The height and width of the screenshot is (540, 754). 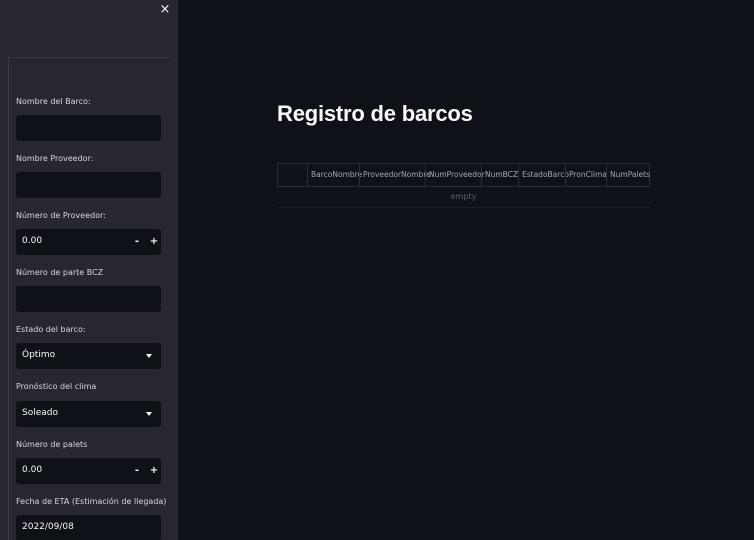 I want to click on estado-barco-value: Óptimo, so click(x=39, y=355).